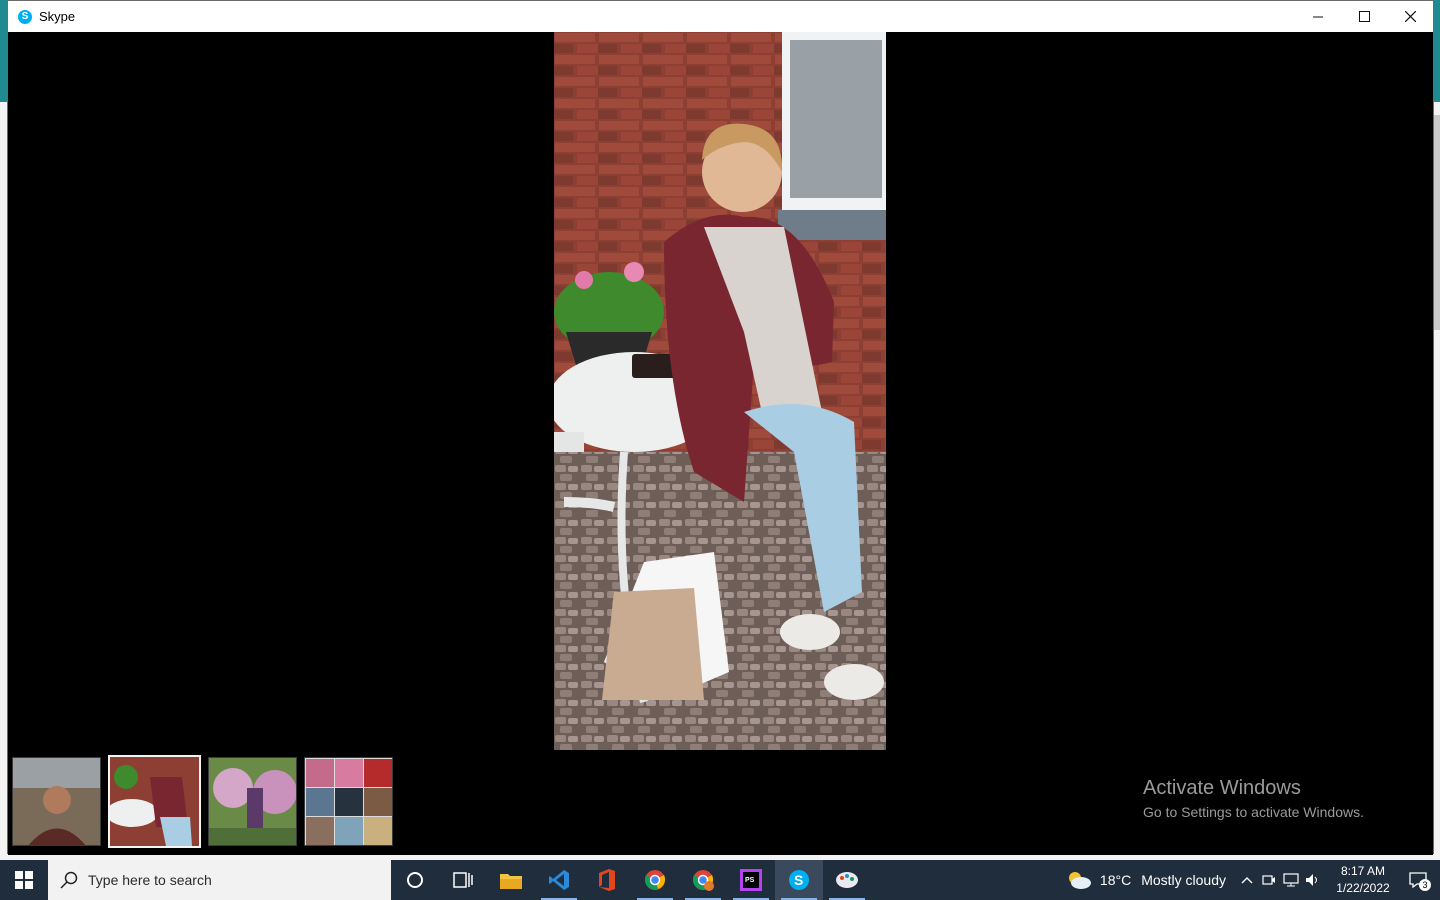 The height and width of the screenshot is (900, 1440). I want to click on camera-icon, so click(1268, 880).